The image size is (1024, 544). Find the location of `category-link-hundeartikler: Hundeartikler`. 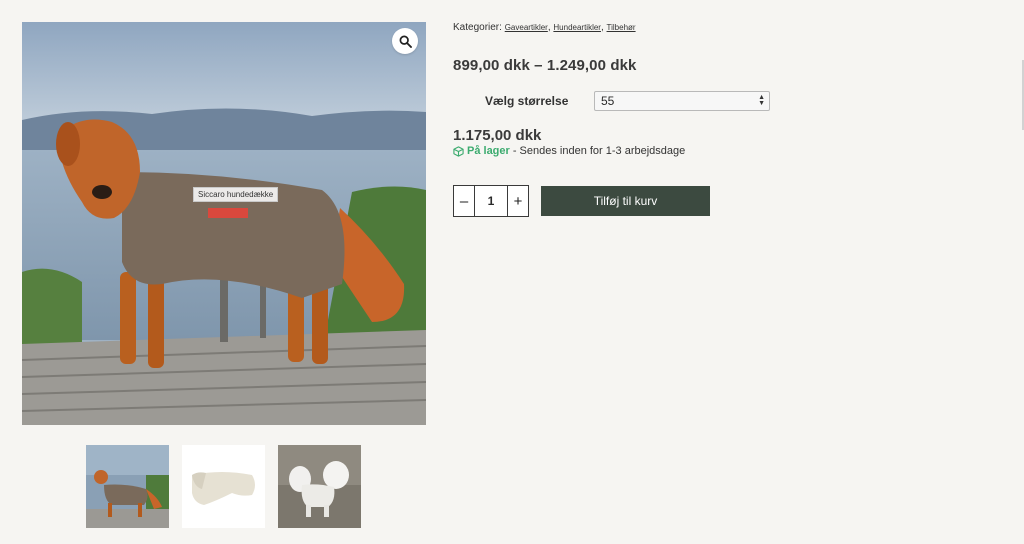

category-link-hundeartikler: Hundeartikler is located at coordinates (577, 27).